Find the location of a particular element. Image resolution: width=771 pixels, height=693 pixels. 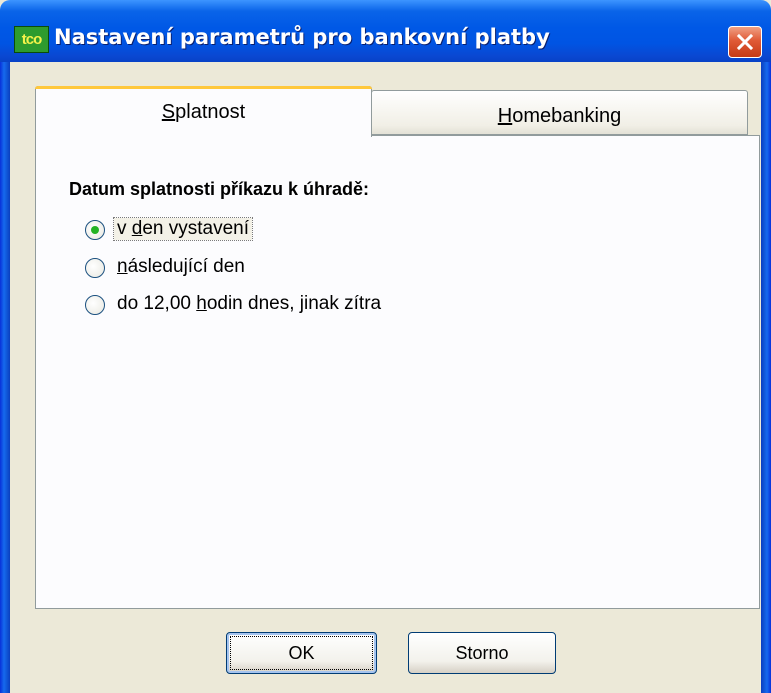

tab-homebanking: Homebanking is located at coordinates (559, 112).